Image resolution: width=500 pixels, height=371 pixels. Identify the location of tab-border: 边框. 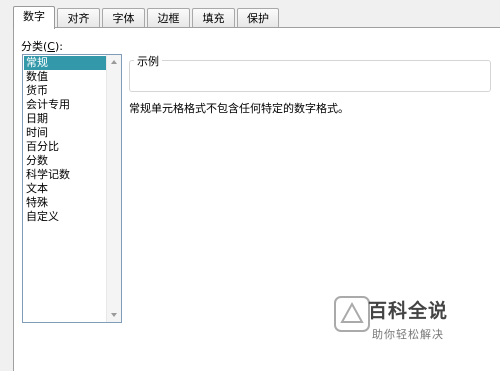
(168, 18).